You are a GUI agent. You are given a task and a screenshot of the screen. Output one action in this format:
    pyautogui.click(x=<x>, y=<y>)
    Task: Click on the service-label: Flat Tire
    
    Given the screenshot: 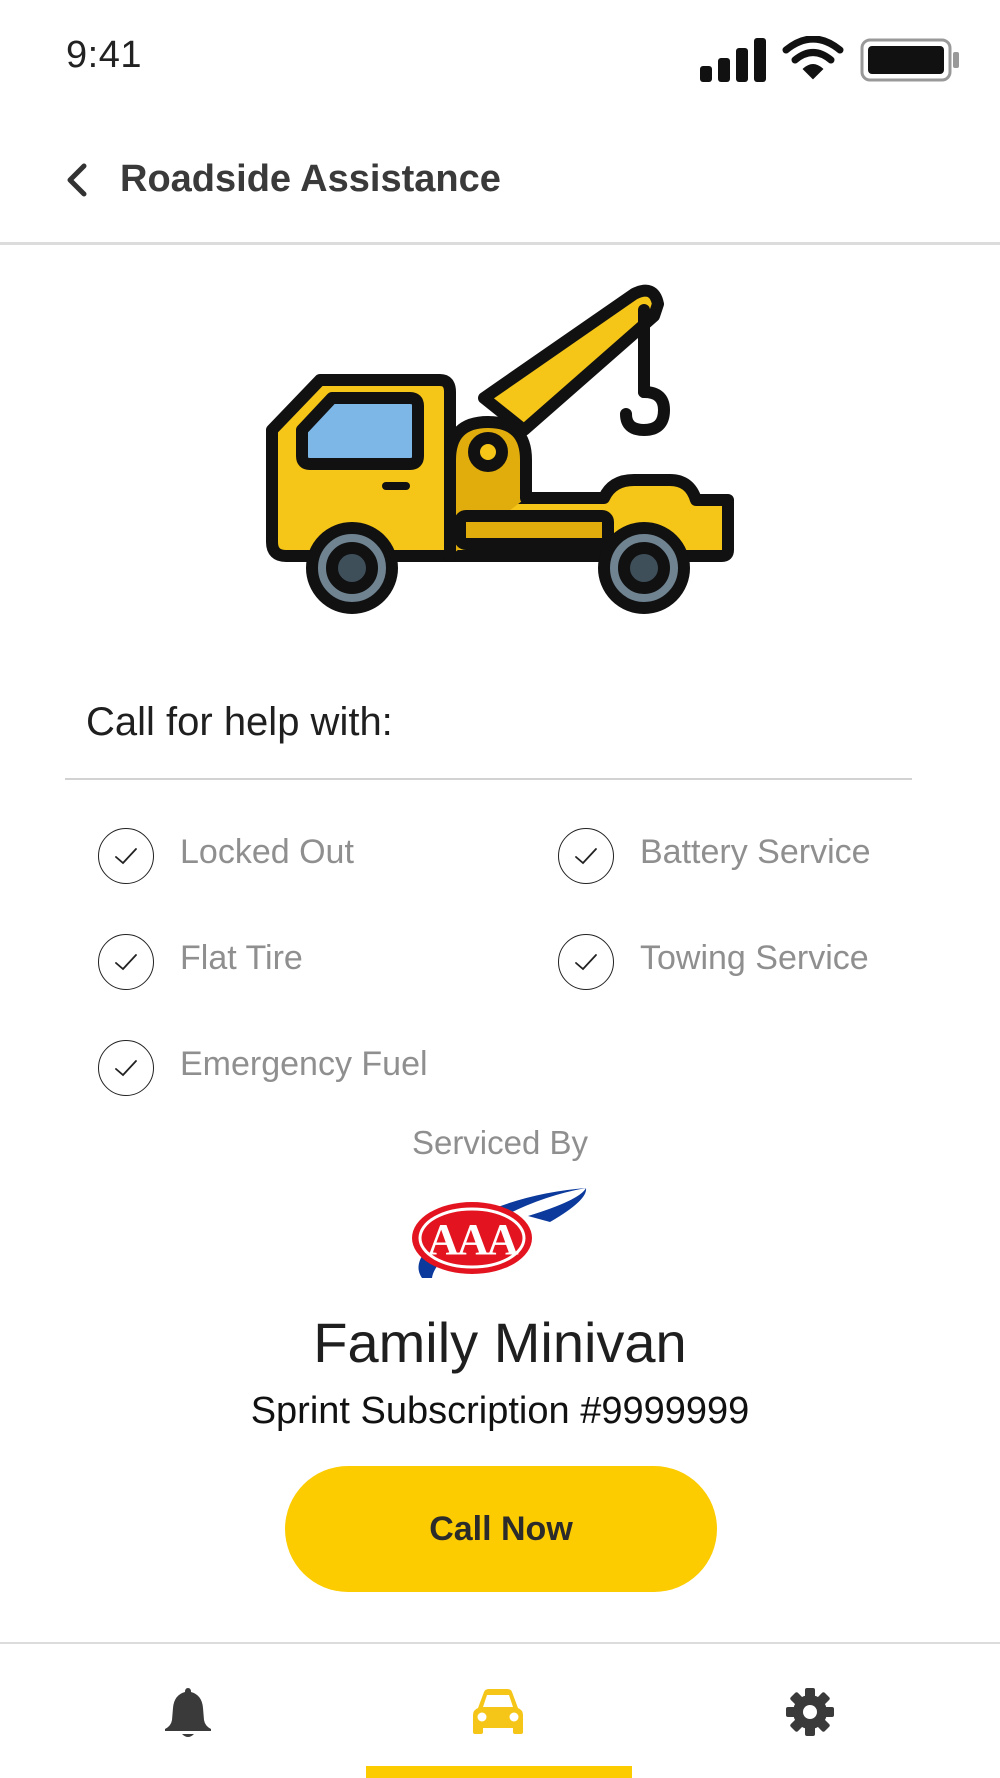 What is the action you would take?
    pyautogui.click(x=241, y=957)
    